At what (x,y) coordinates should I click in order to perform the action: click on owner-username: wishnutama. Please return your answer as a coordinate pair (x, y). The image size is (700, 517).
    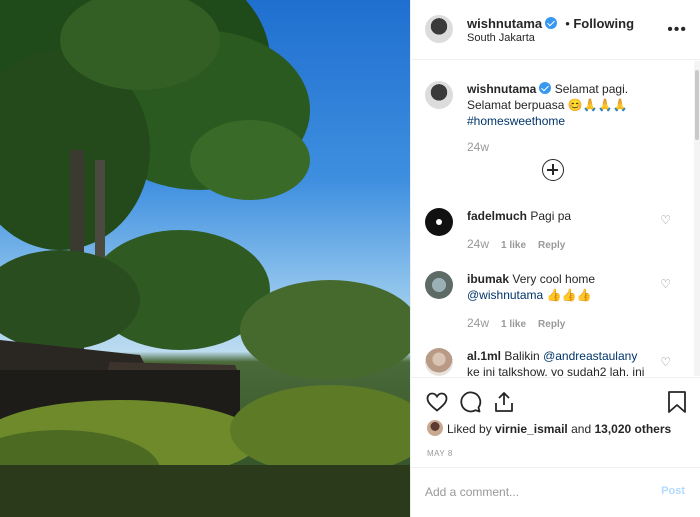
    Looking at the image, I should click on (504, 23).